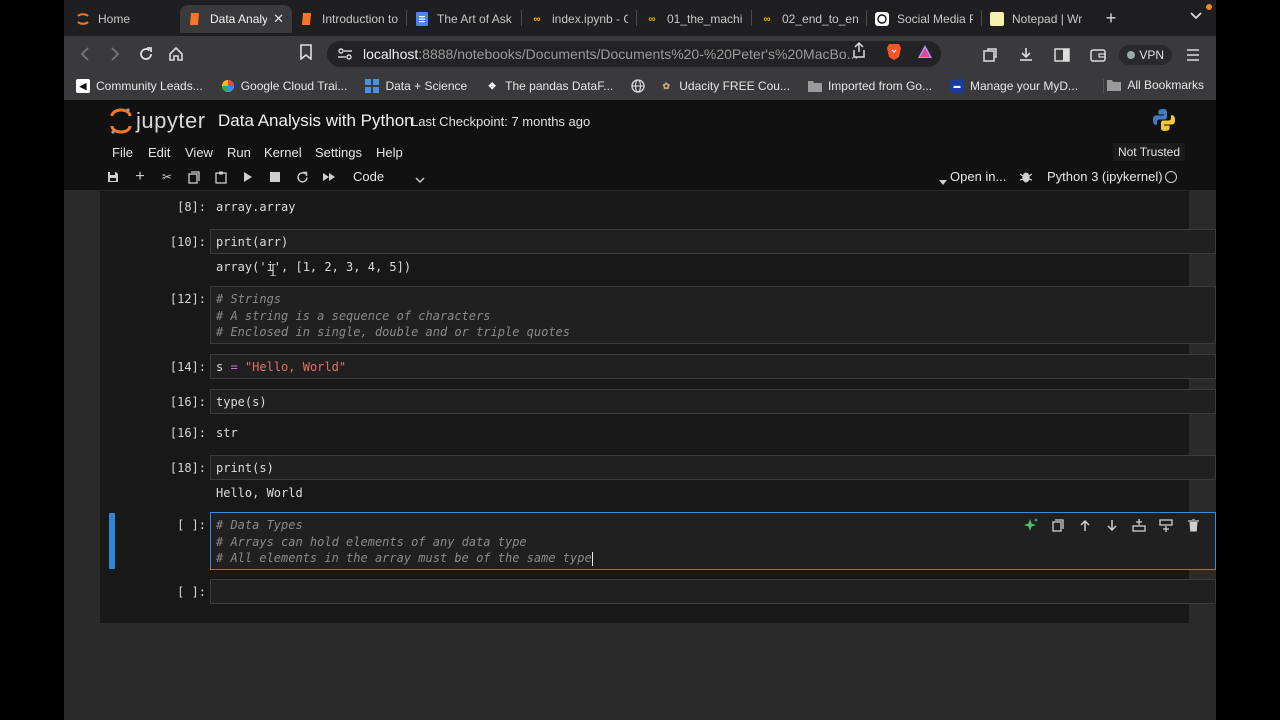  I want to click on folder-icon, so click(814, 86).